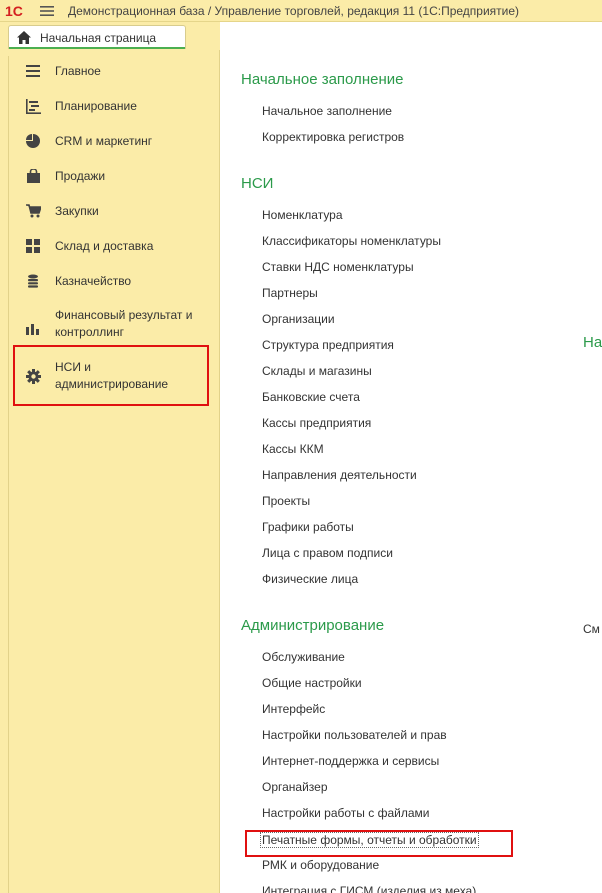 Image resolution: width=602 pixels, height=893 pixels. I want to click on app-logo: 1С, so click(17, 11).